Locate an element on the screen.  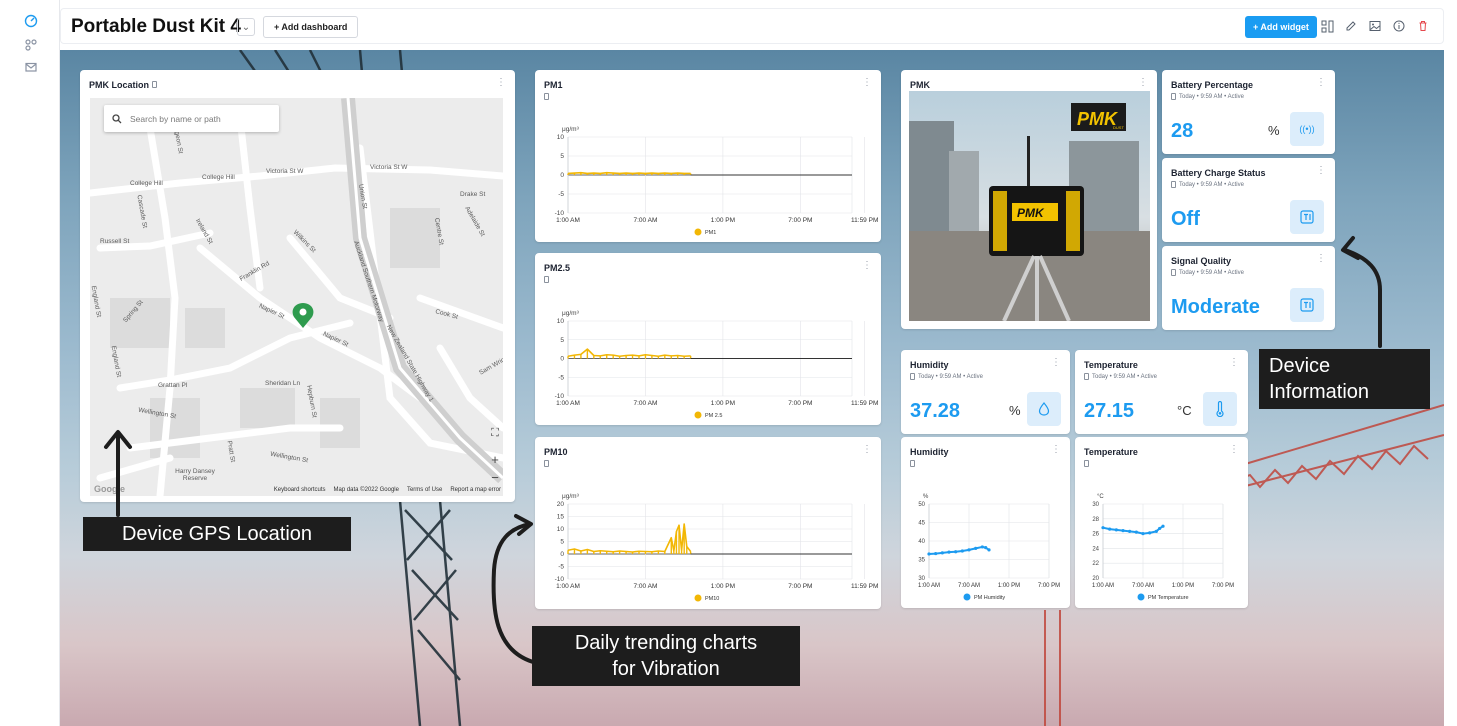
add-dashboard-button: + Add dashboard is located at coordinates (311, 27).